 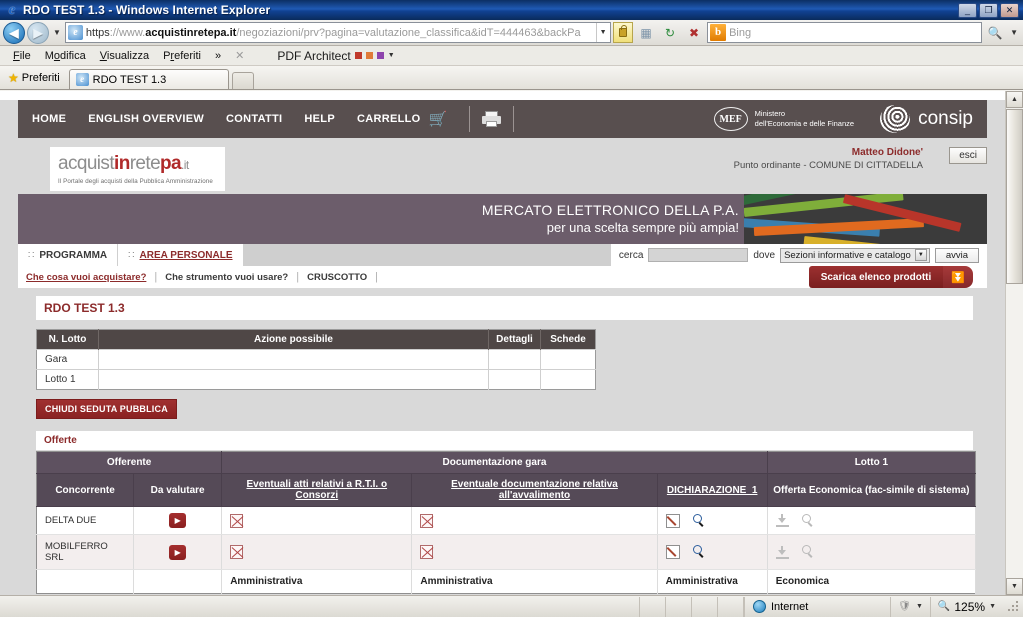 What do you see at coordinates (514, 339) in the screenshot?
I see `col-dettagli: Dettagli` at bounding box center [514, 339].